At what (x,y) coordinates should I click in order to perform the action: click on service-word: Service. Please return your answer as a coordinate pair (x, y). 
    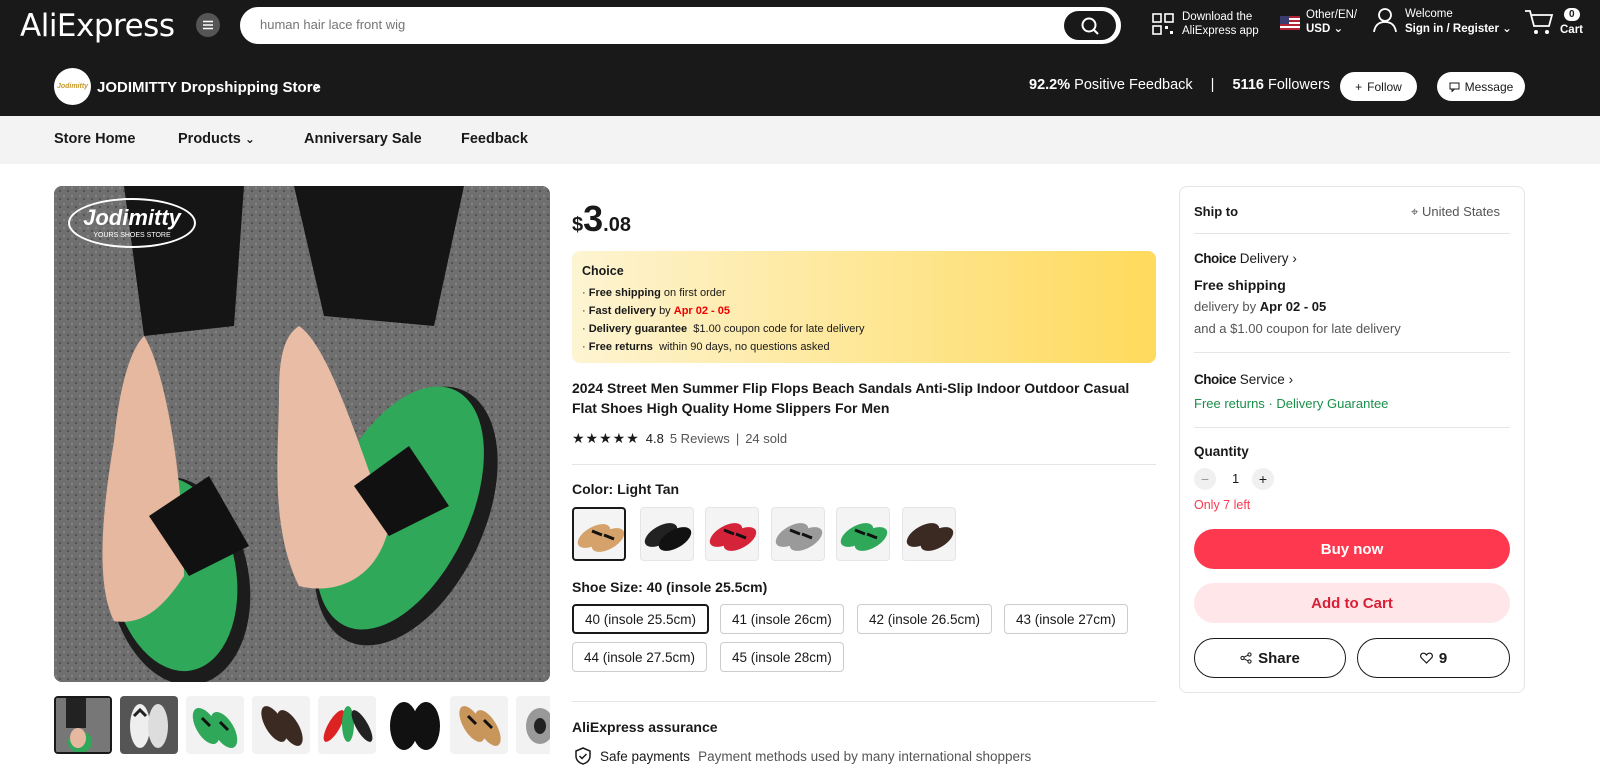
    Looking at the image, I should click on (1262, 379).